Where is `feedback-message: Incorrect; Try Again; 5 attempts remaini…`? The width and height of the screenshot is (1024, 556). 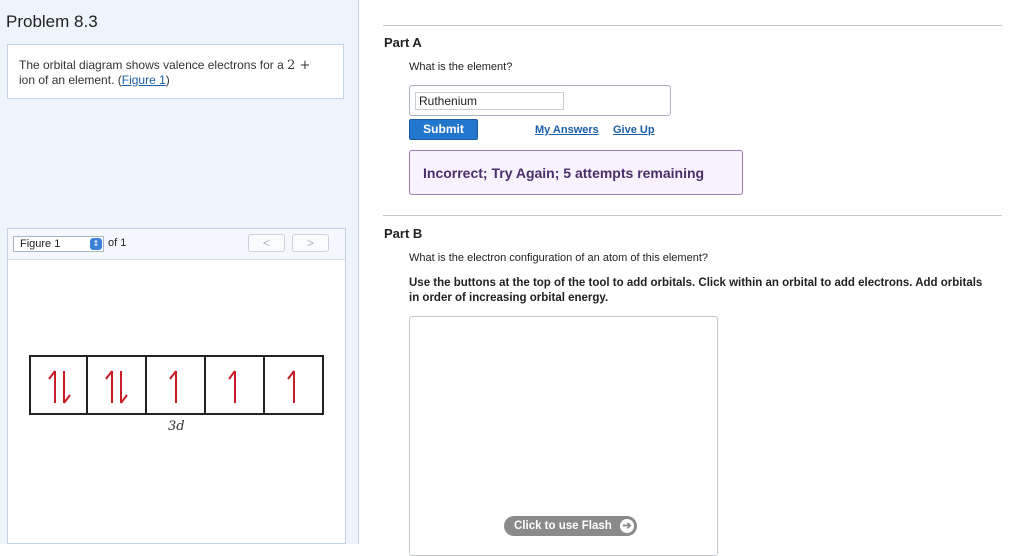
feedback-message: Incorrect; Try Again; 5 attempts remaini… is located at coordinates (564, 173).